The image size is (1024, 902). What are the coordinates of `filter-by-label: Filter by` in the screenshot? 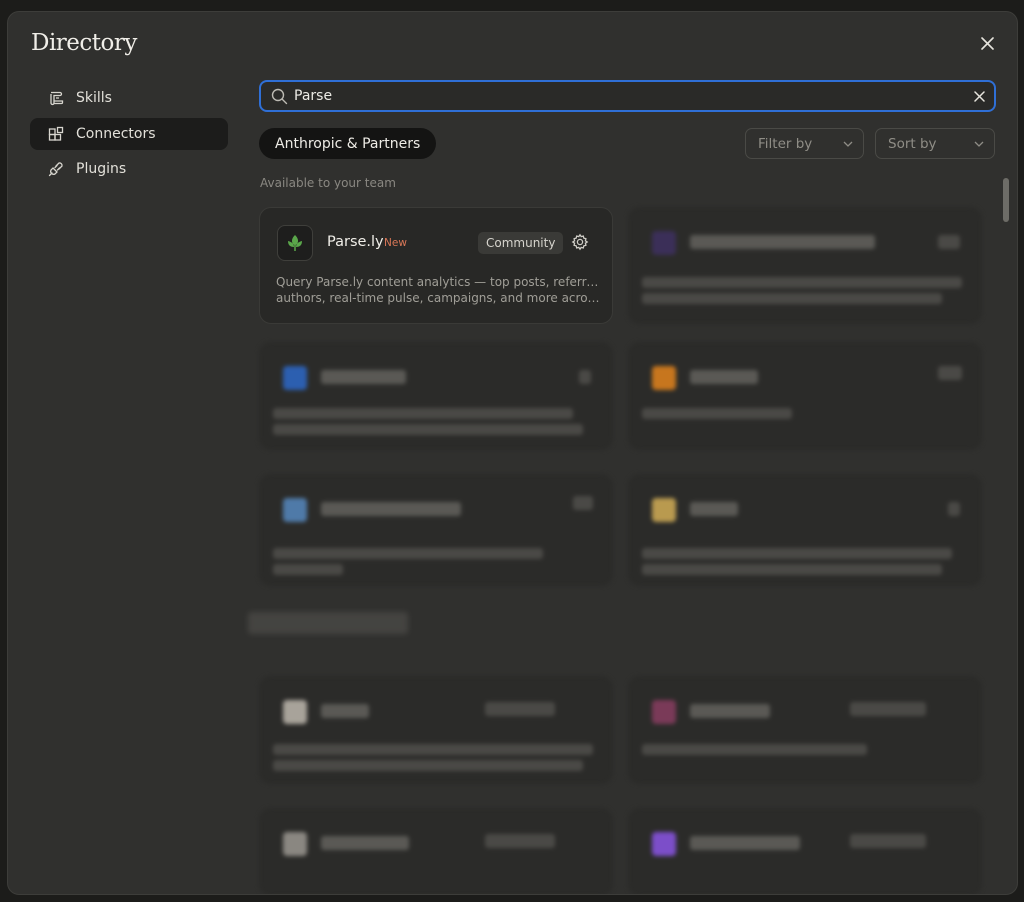 It's located at (785, 143).